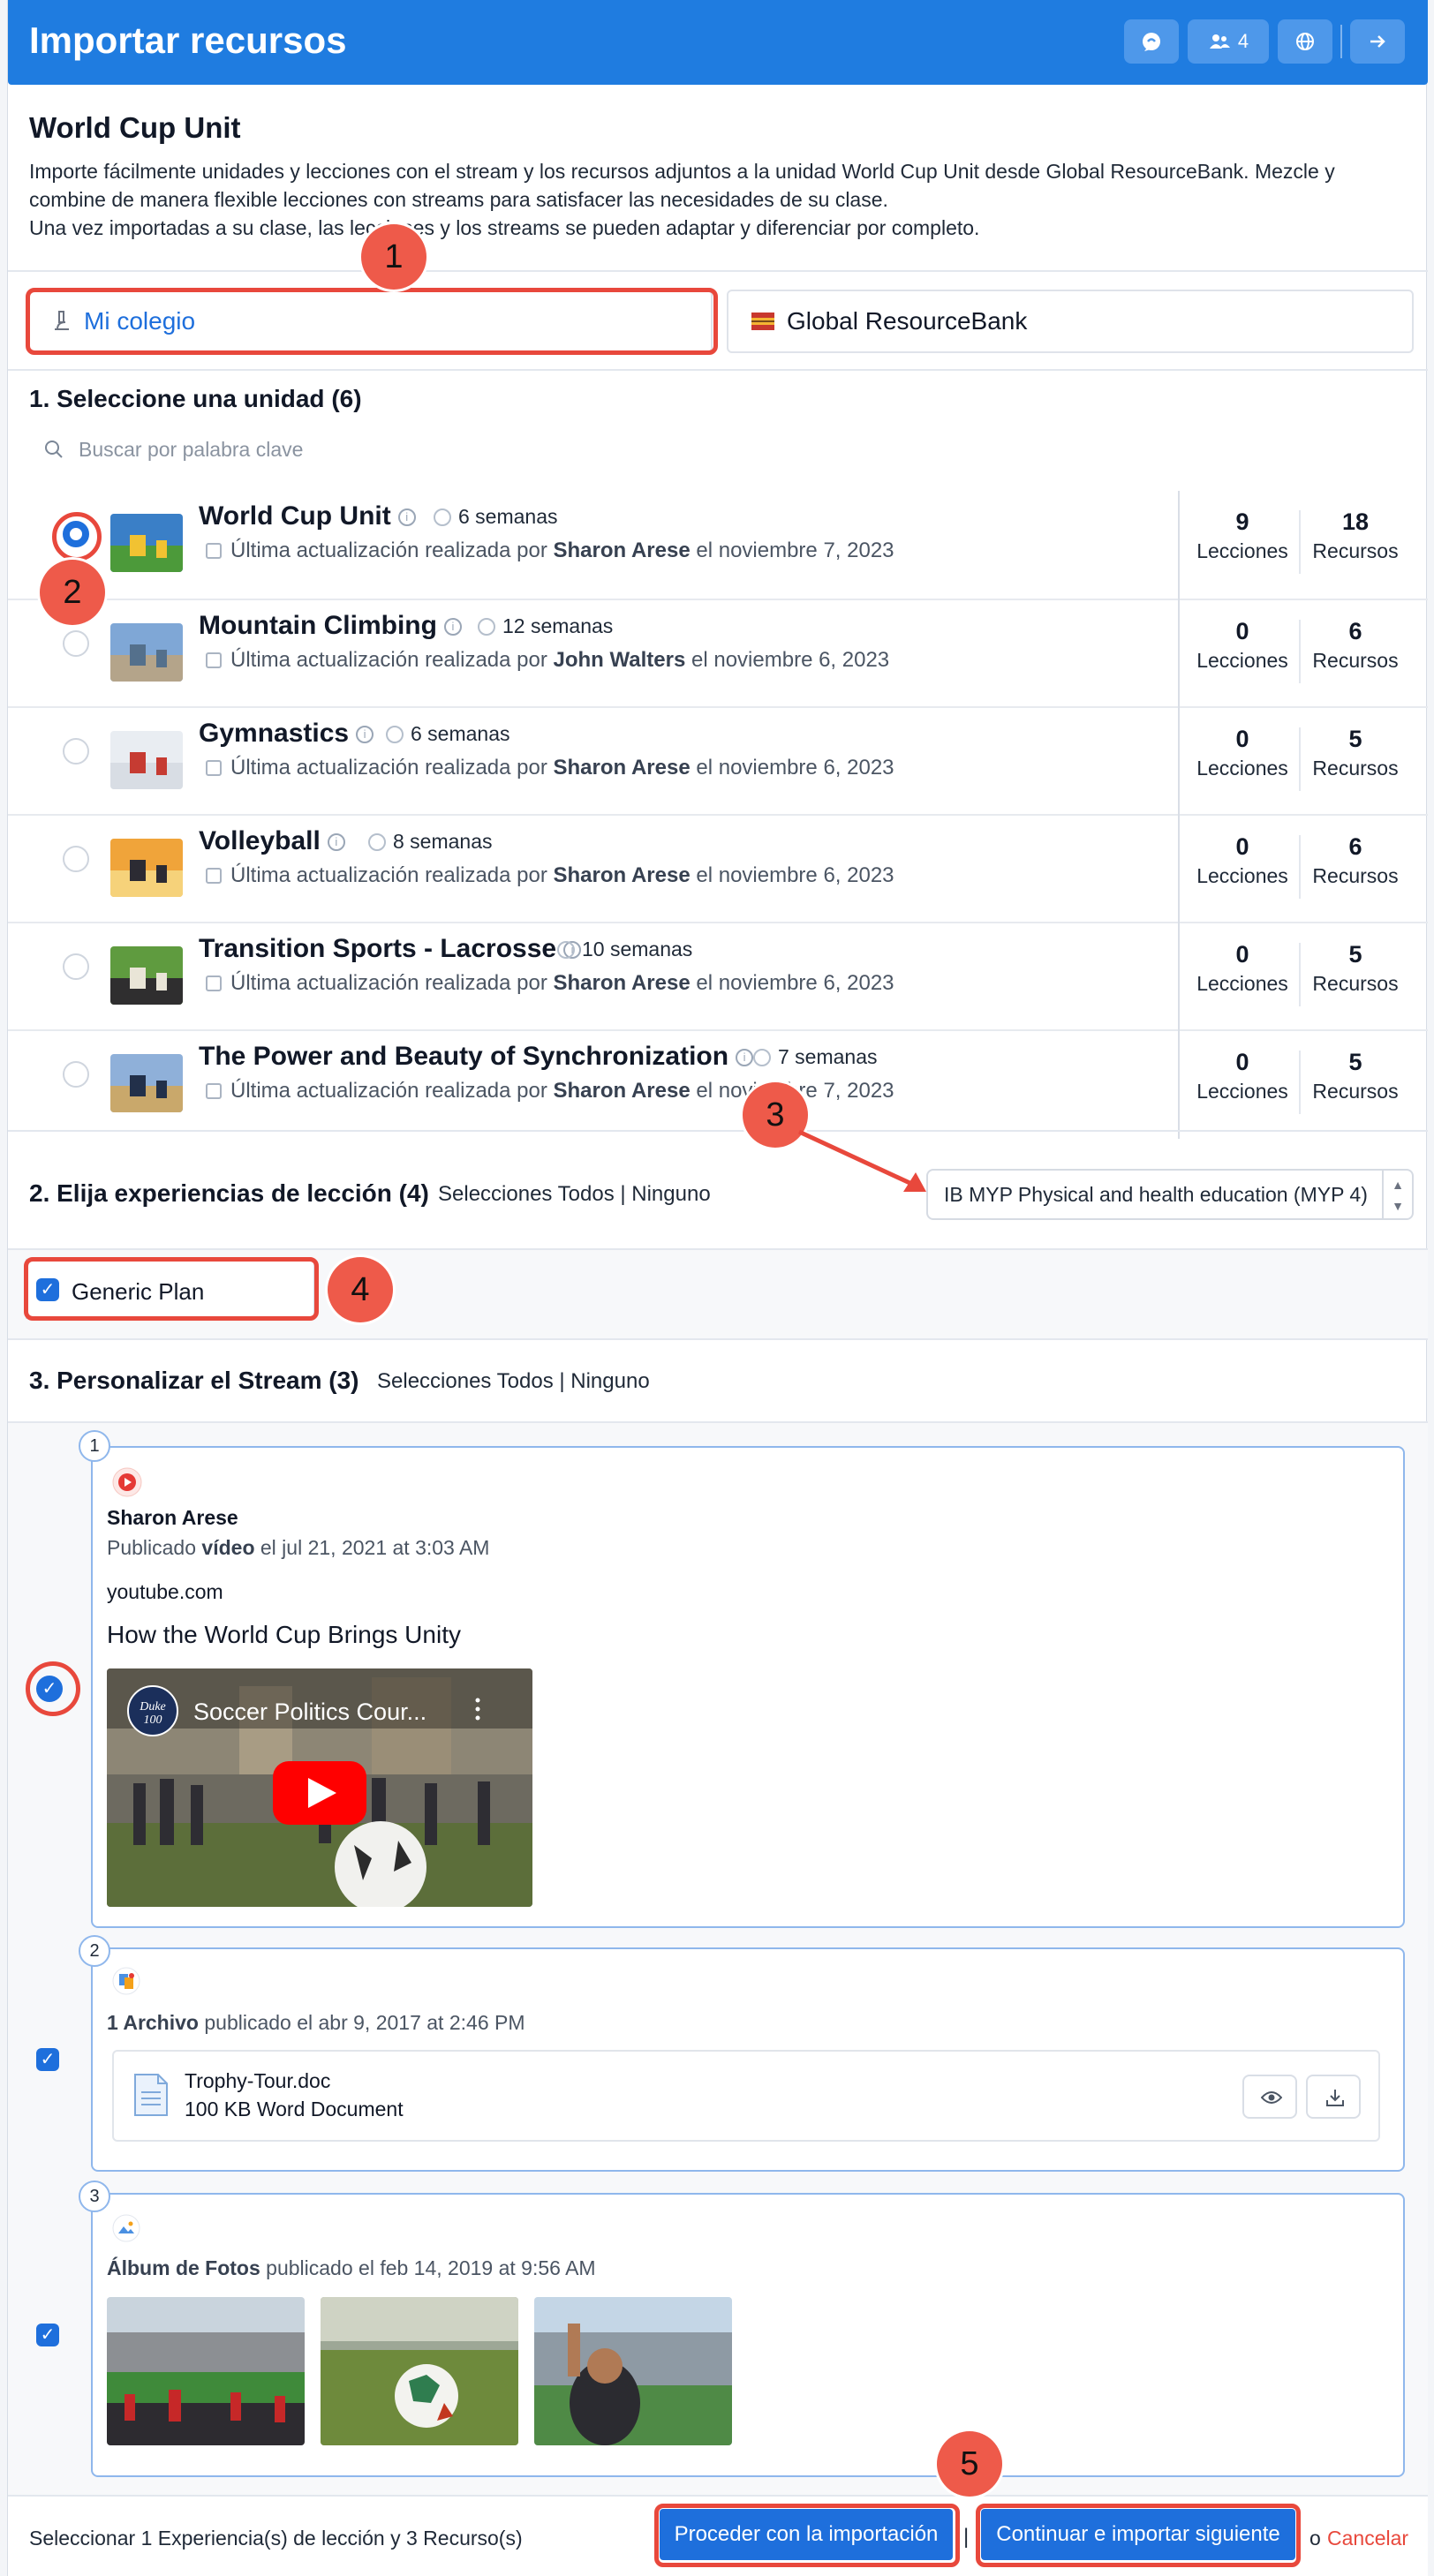  Describe the element at coordinates (1355, 522) in the screenshot. I see `resources-count: 18` at that location.